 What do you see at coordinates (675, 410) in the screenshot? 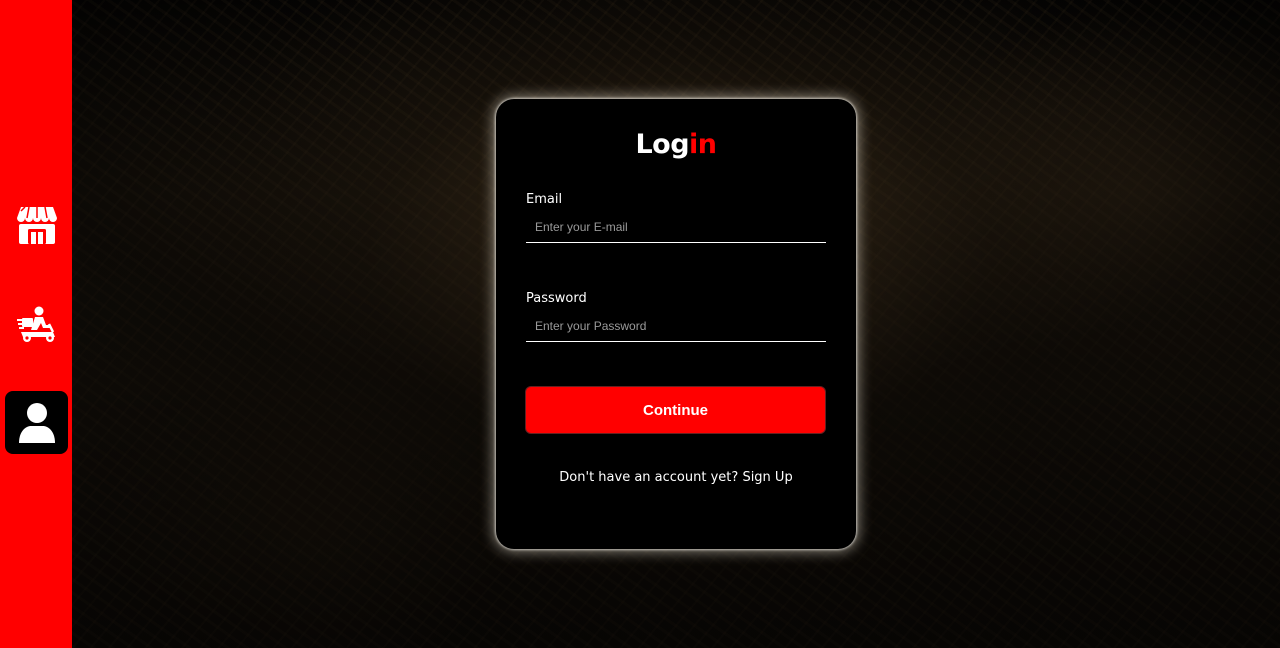
I see `continue-button: Continue` at bounding box center [675, 410].